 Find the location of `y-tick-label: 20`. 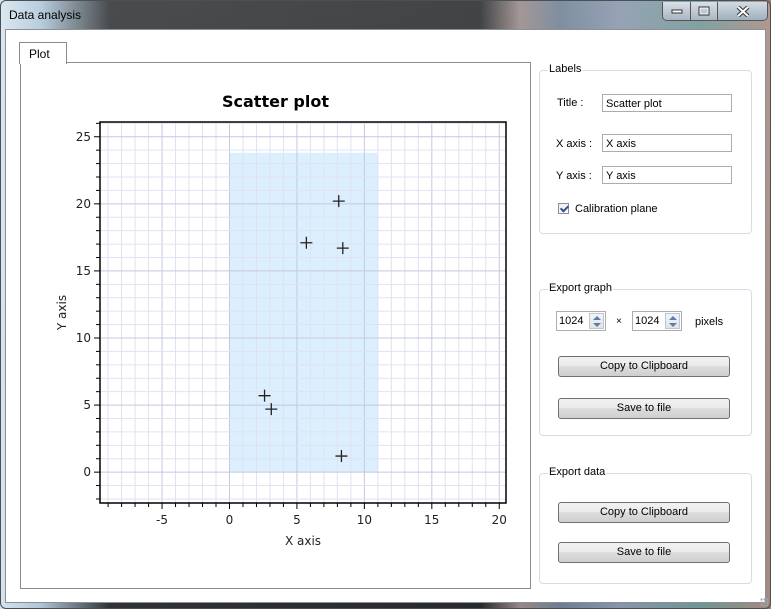

y-tick-label: 20 is located at coordinates (83, 204).